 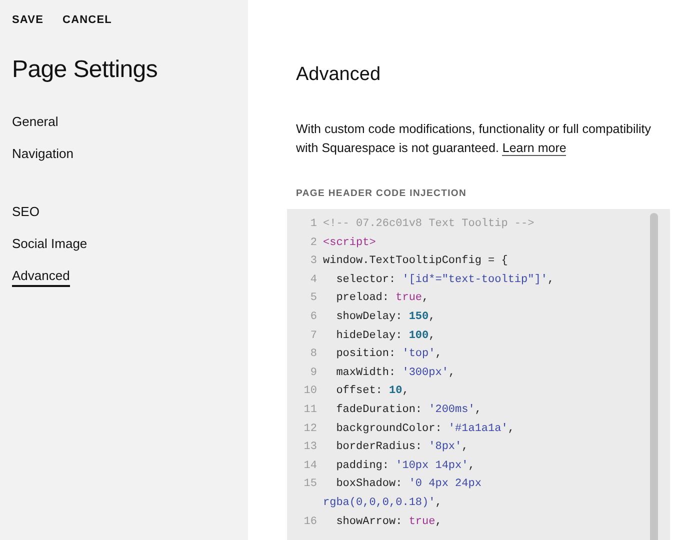 What do you see at coordinates (350, 243) in the screenshot?
I see `code-line: <script>` at bounding box center [350, 243].